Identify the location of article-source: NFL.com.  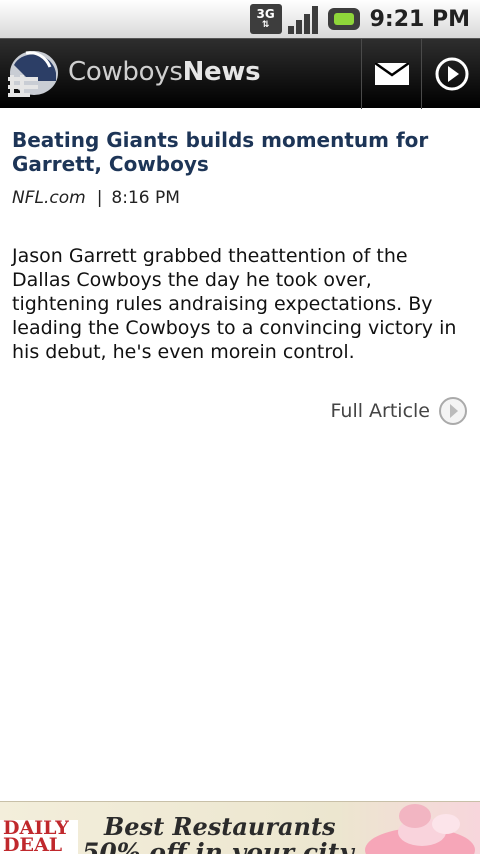
(49, 198).